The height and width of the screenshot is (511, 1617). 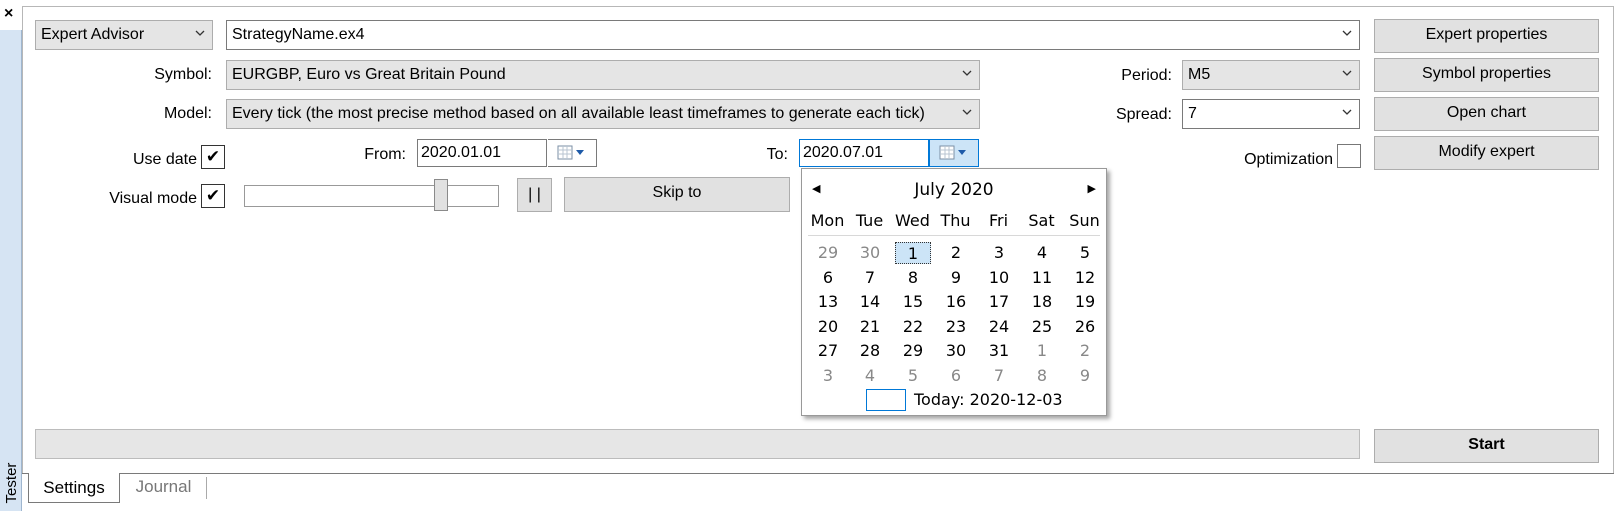 I want to click on to-calendar-button, so click(x=954, y=153).